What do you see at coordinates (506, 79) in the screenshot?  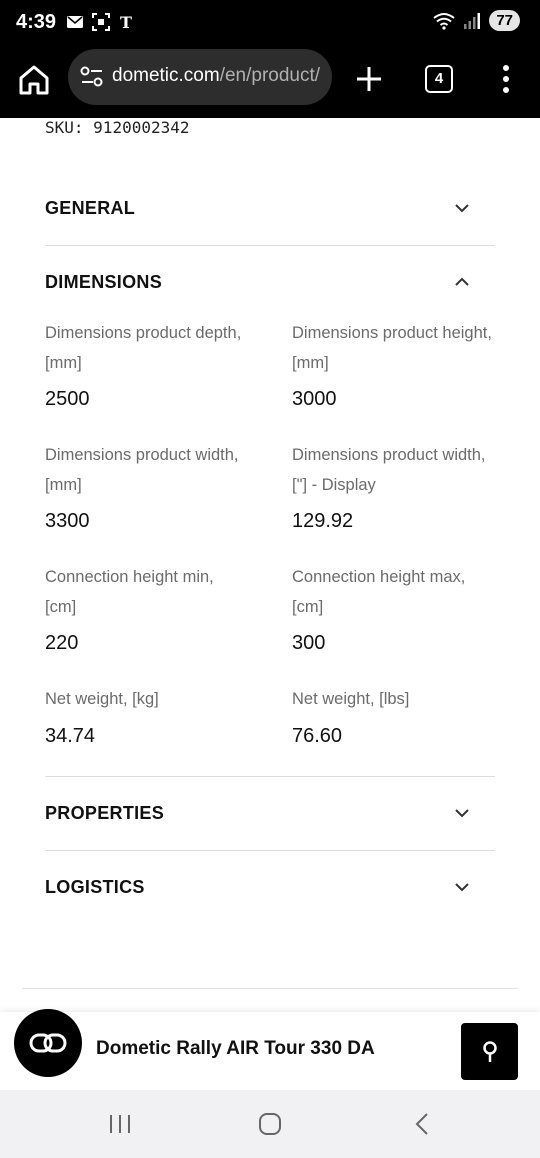 I see `more-menu-icon` at bounding box center [506, 79].